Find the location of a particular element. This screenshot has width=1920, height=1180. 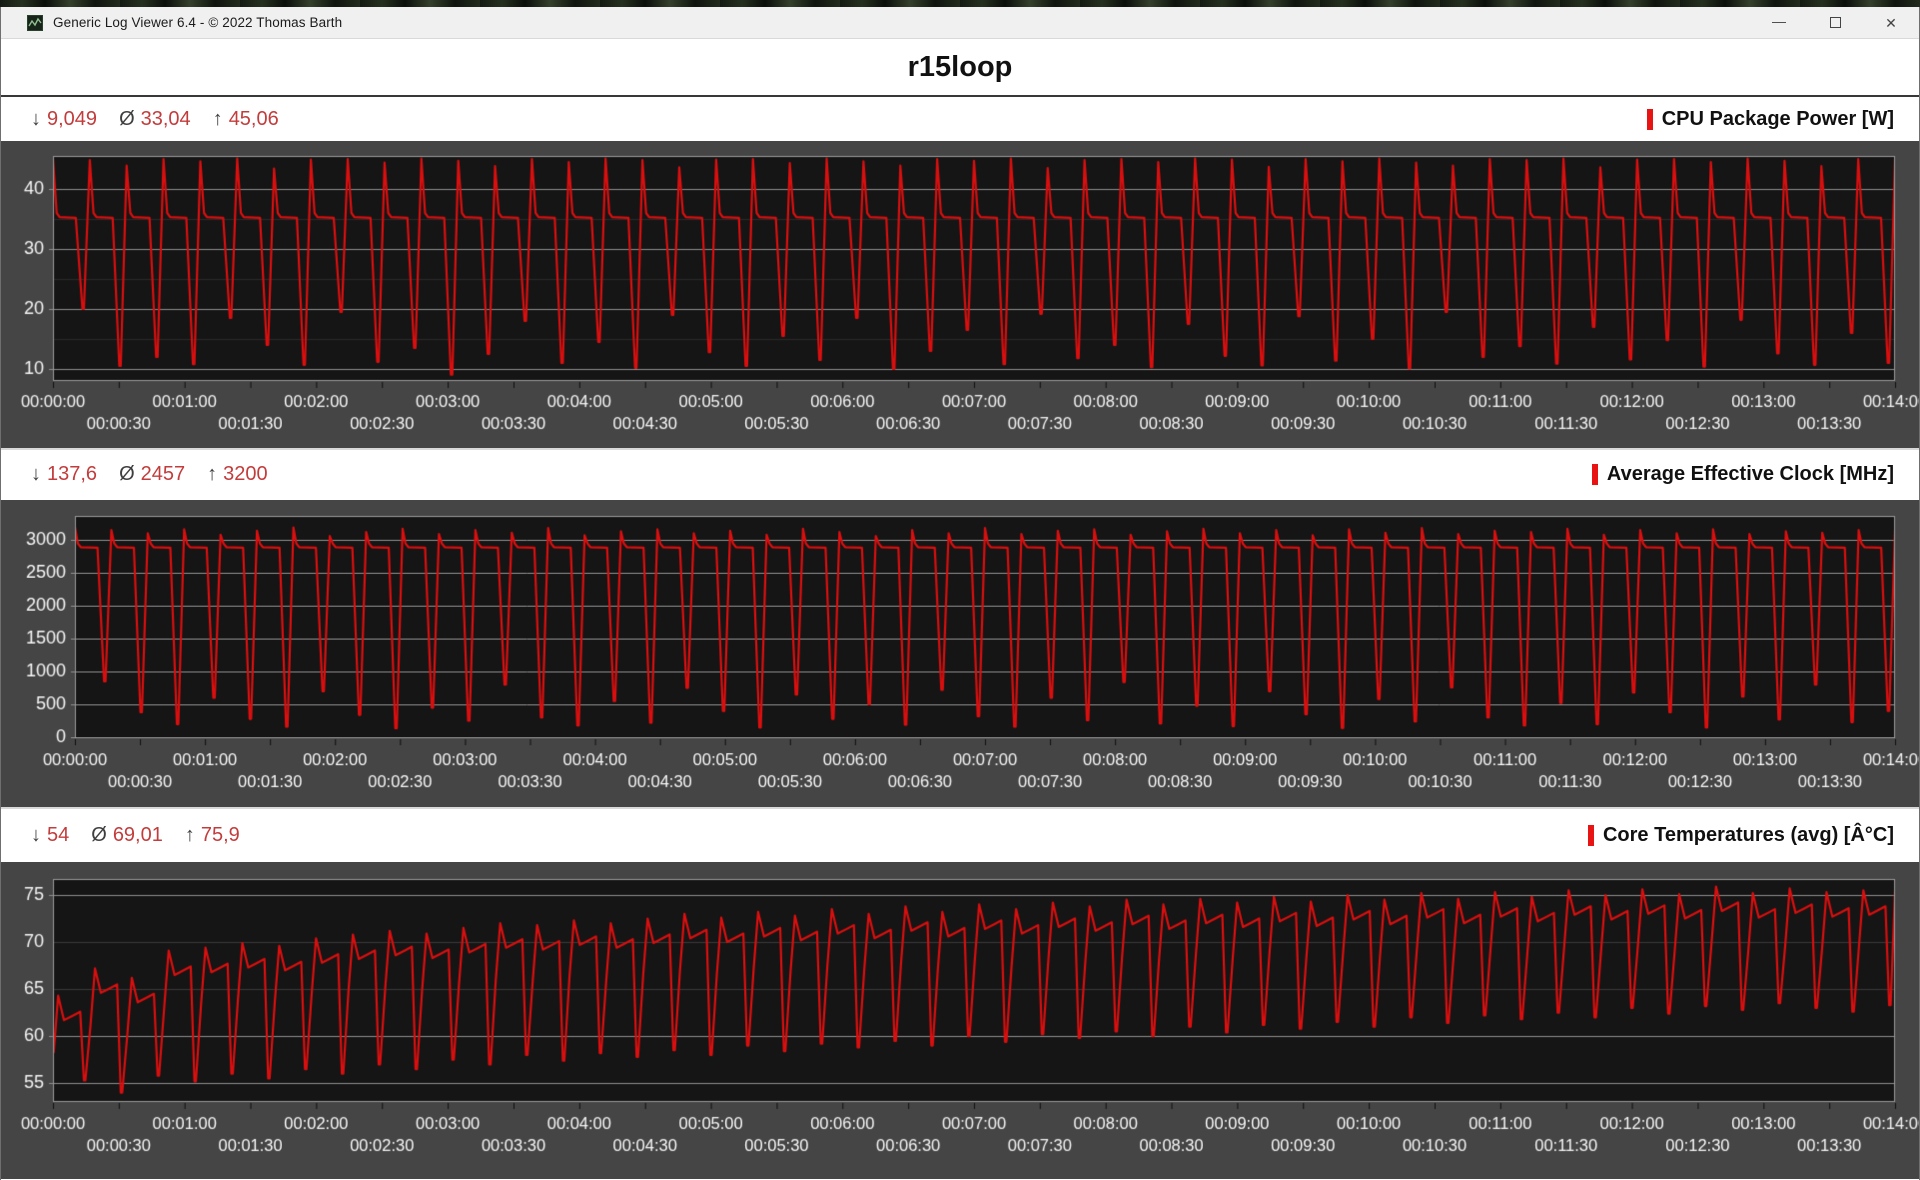

stat-max: ↑ 45,06 is located at coordinates (246, 119).